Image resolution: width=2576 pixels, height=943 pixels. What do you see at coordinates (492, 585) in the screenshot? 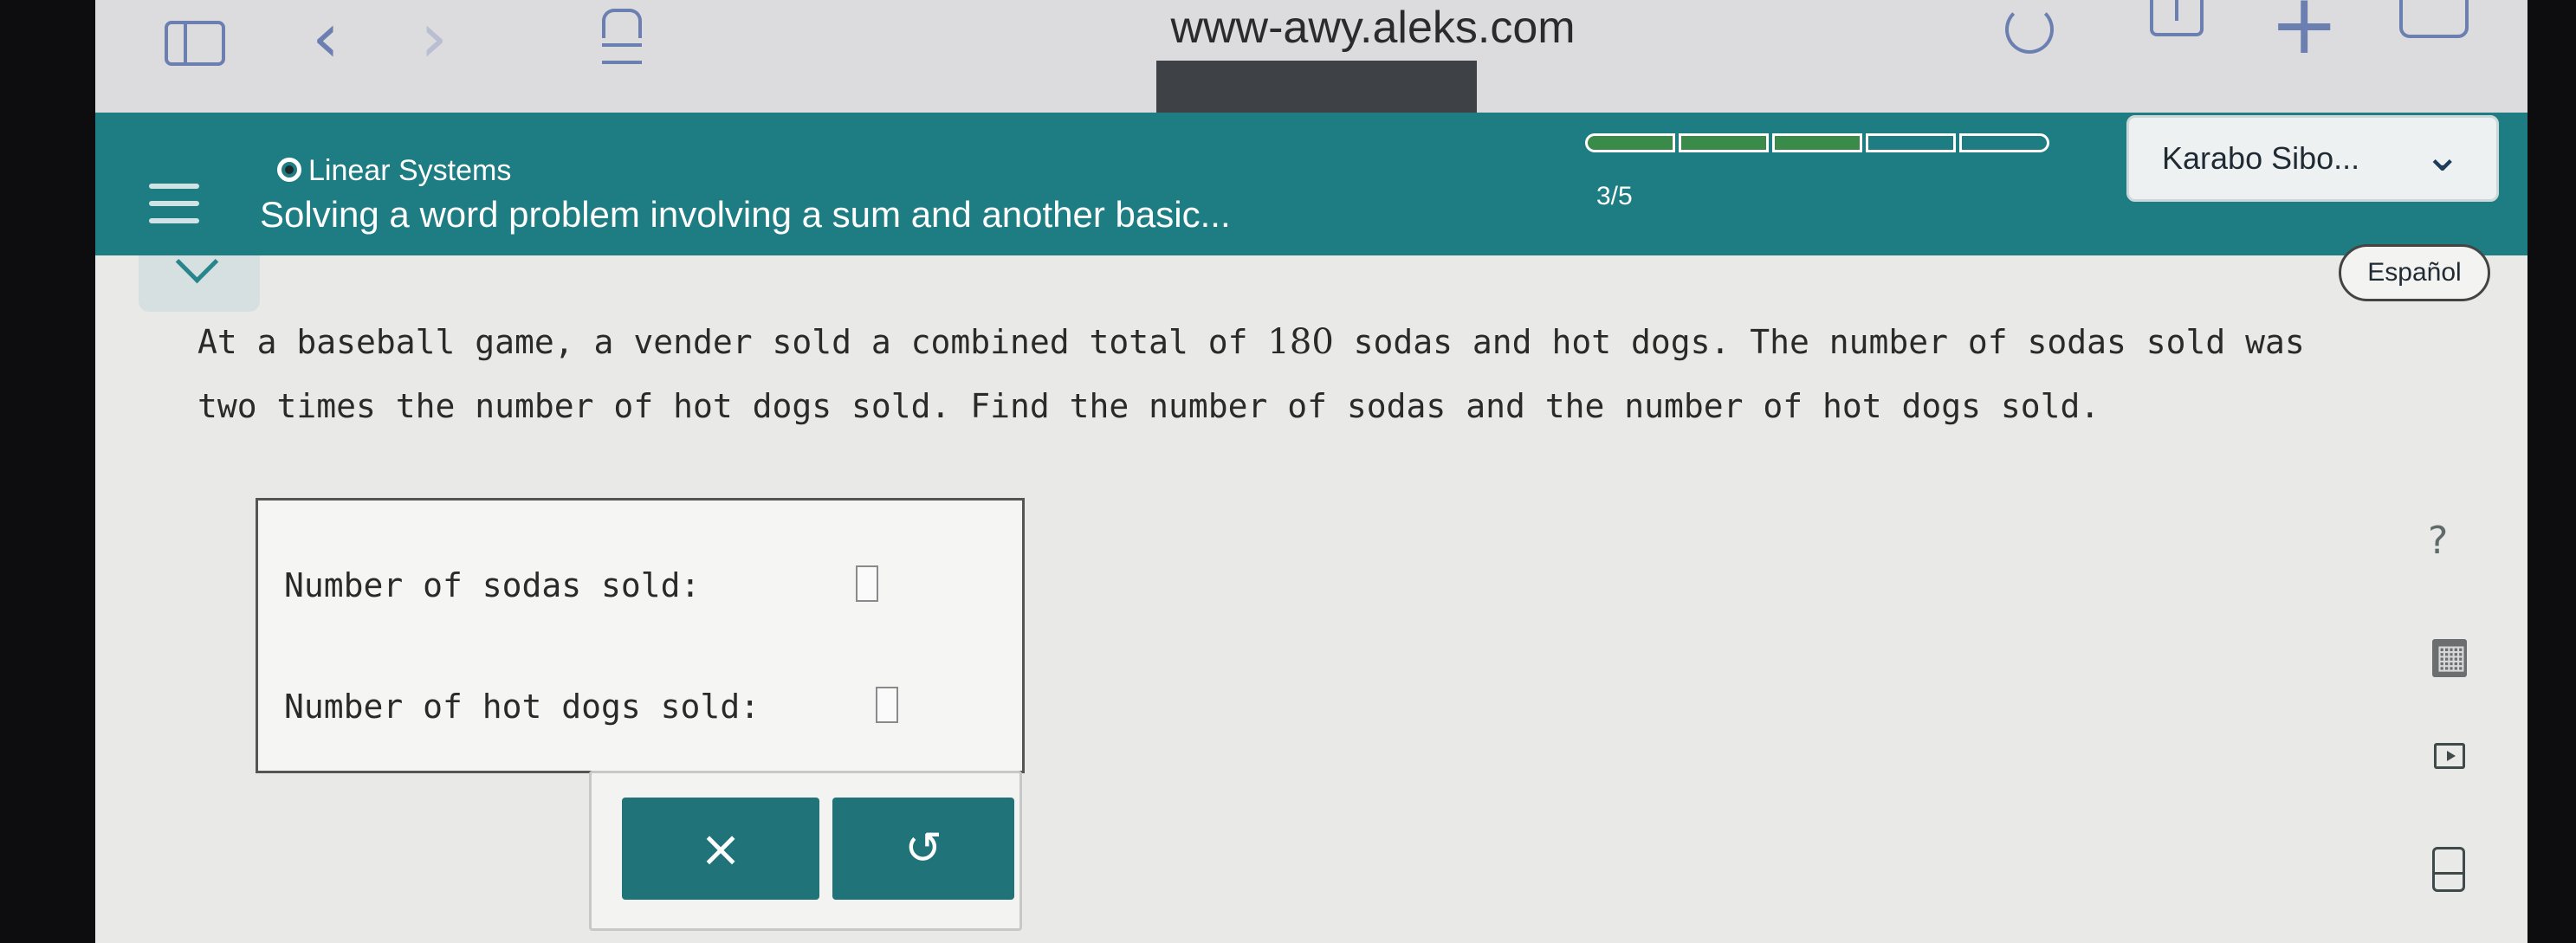
I see `sodas-label: Number of sodas sold:` at bounding box center [492, 585].